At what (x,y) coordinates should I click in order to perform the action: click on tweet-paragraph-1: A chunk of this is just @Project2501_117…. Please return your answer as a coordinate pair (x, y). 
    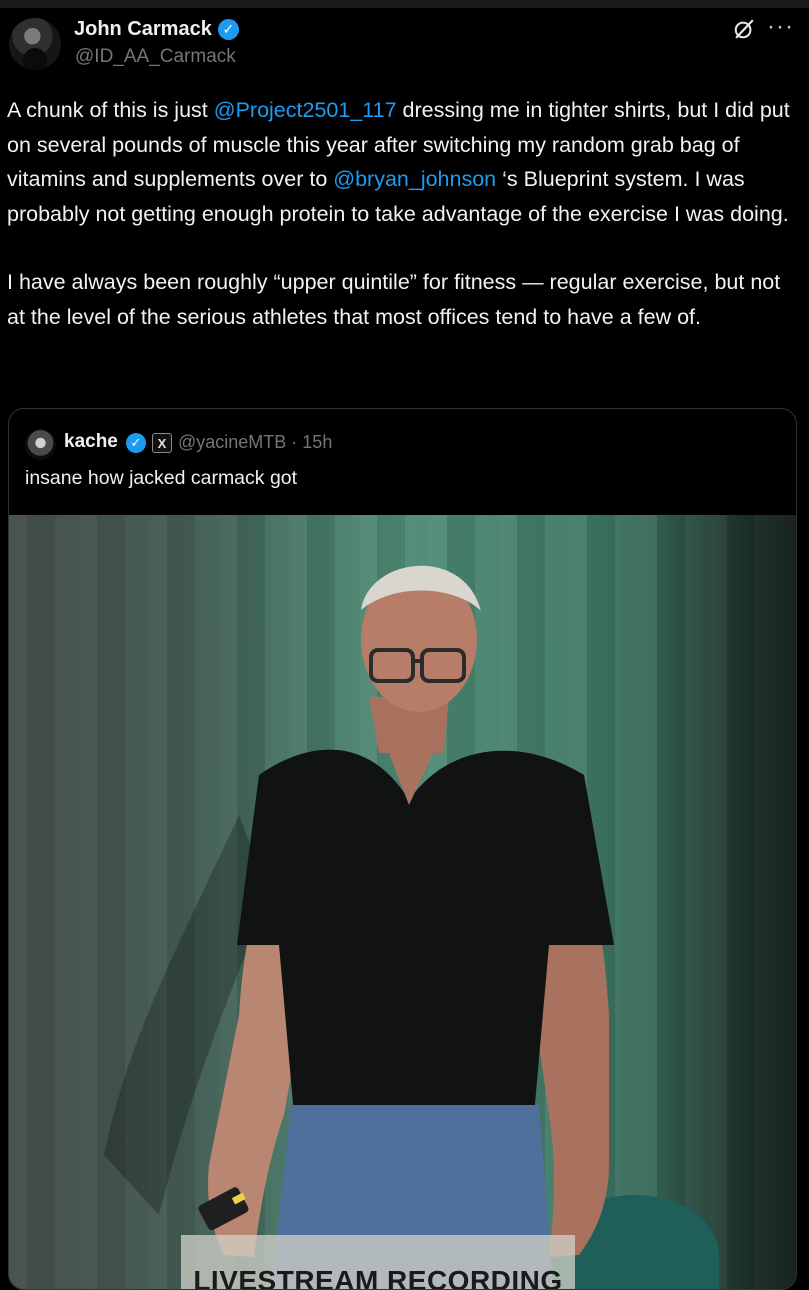
    Looking at the image, I should click on (404, 162).